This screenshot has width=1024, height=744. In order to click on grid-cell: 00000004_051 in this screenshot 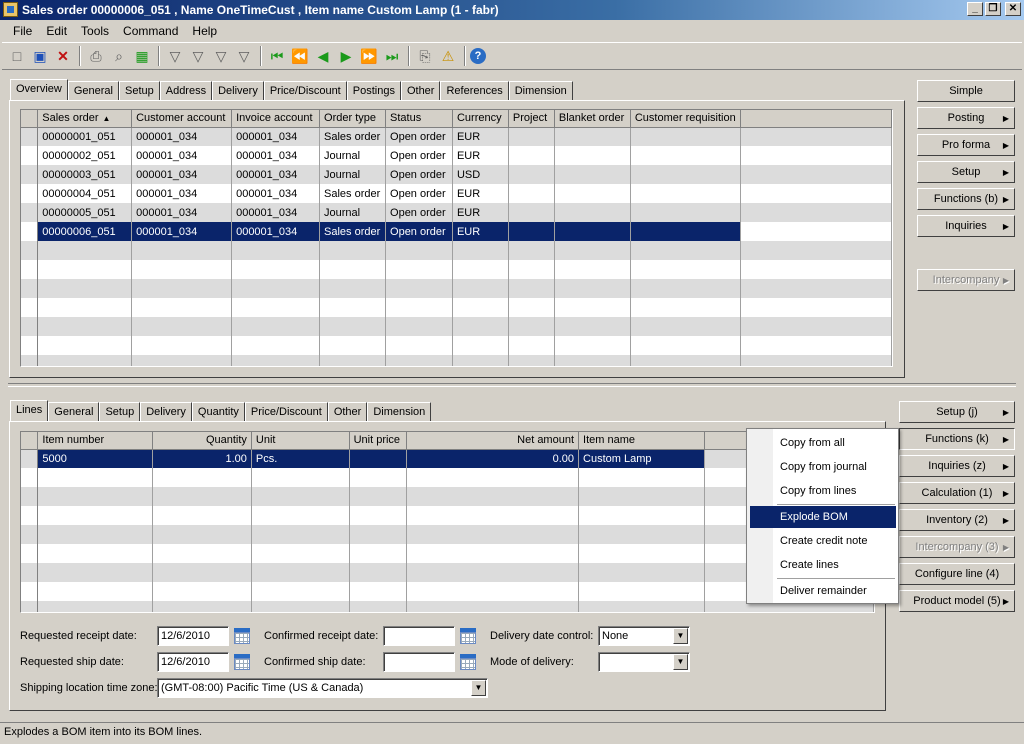, I will do `click(85, 193)`.